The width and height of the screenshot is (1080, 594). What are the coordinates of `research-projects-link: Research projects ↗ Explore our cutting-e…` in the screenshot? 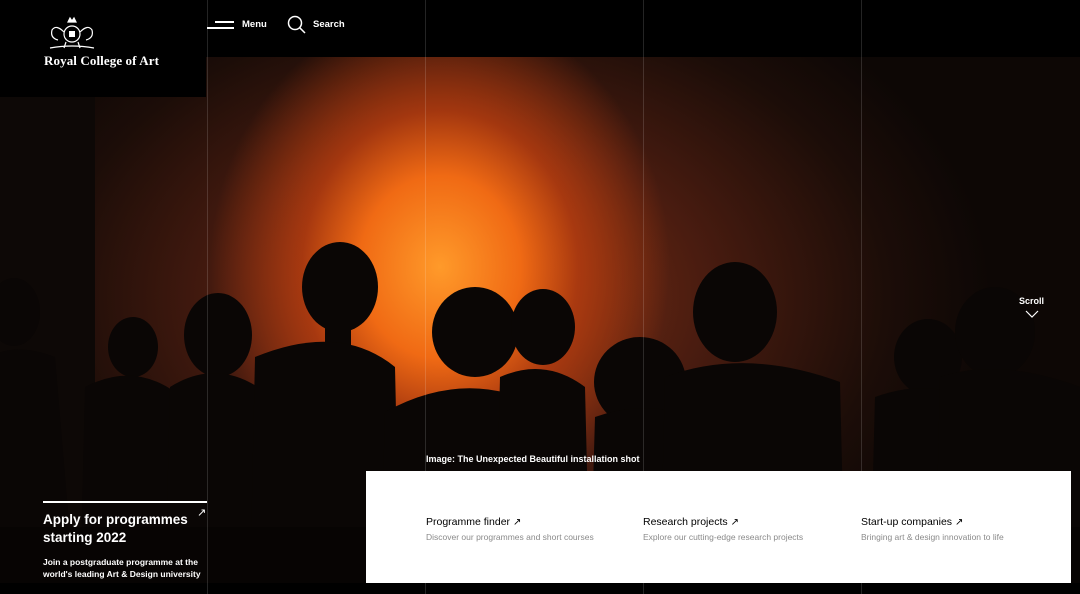 It's located at (723, 529).